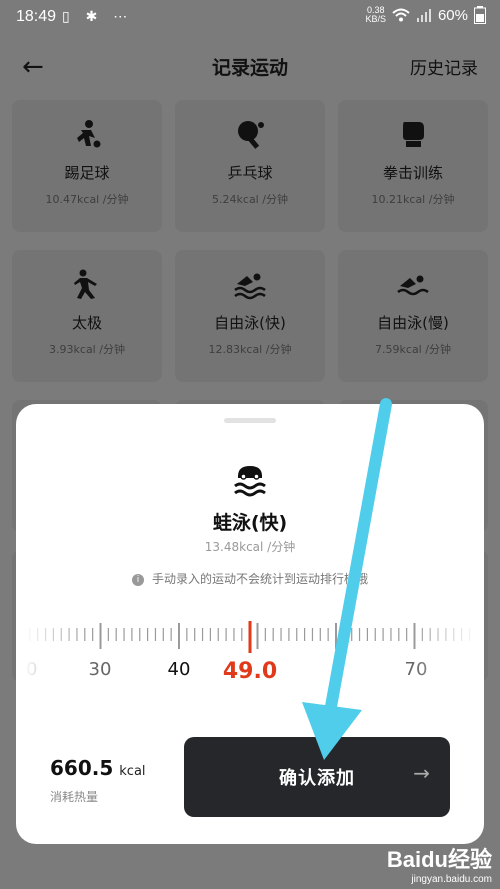  Describe the element at coordinates (347, 579) in the screenshot. I see `tutorial-pointer-arrow` at that location.